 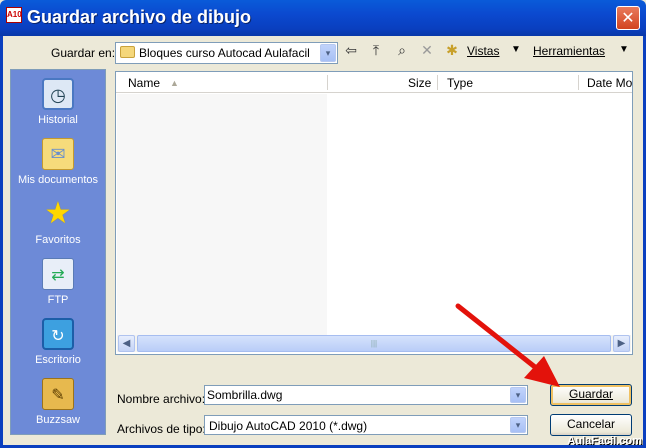 I want to click on filename-field: ▾, so click(x=366, y=395).